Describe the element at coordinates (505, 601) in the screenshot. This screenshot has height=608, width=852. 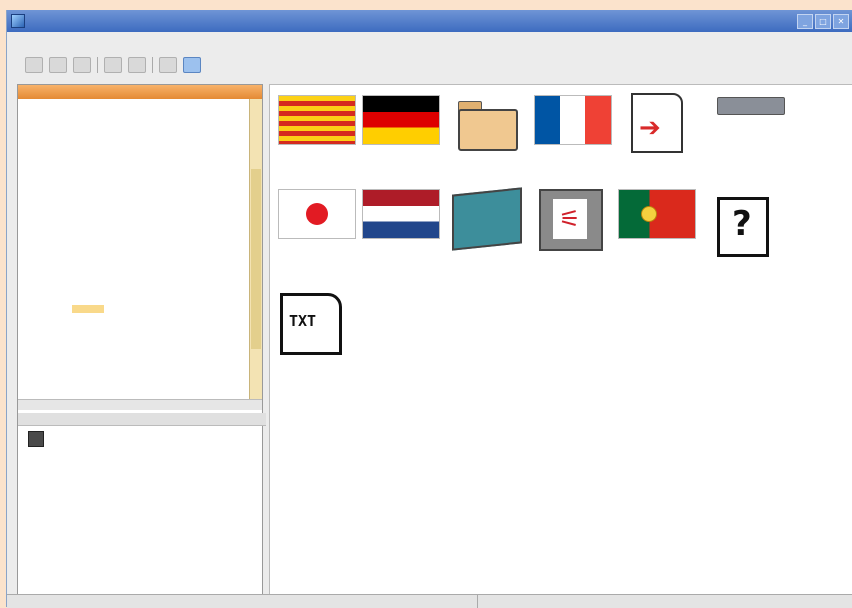
I see `status-panel` at that location.